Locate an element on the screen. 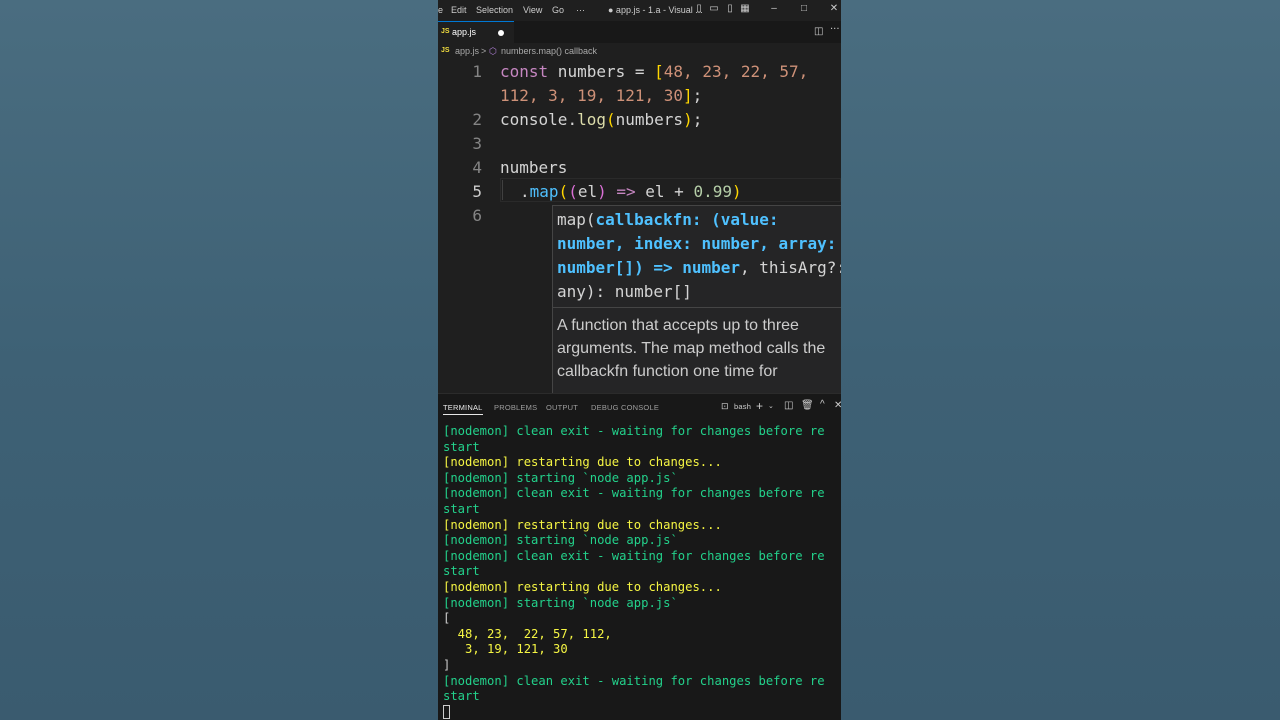  split-editor-icon: ◫ is located at coordinates (818, 31).